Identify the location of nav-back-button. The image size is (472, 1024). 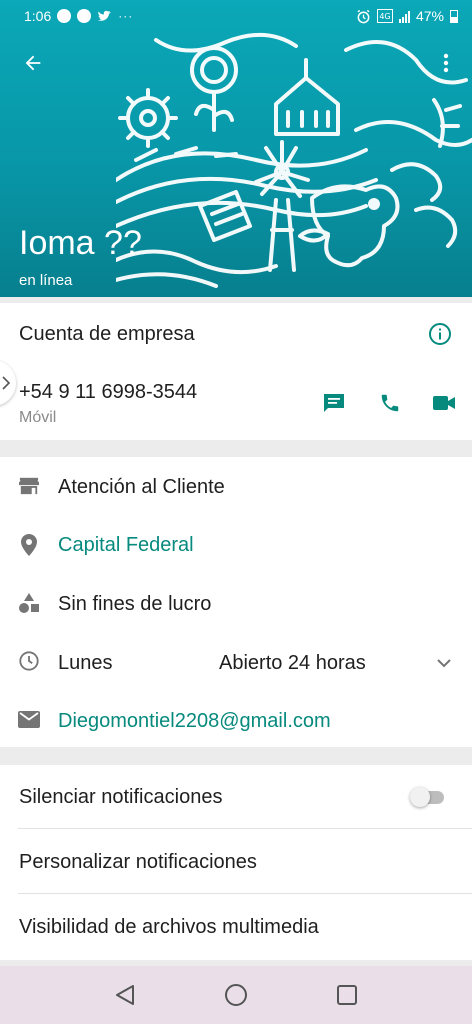
(125, 995).